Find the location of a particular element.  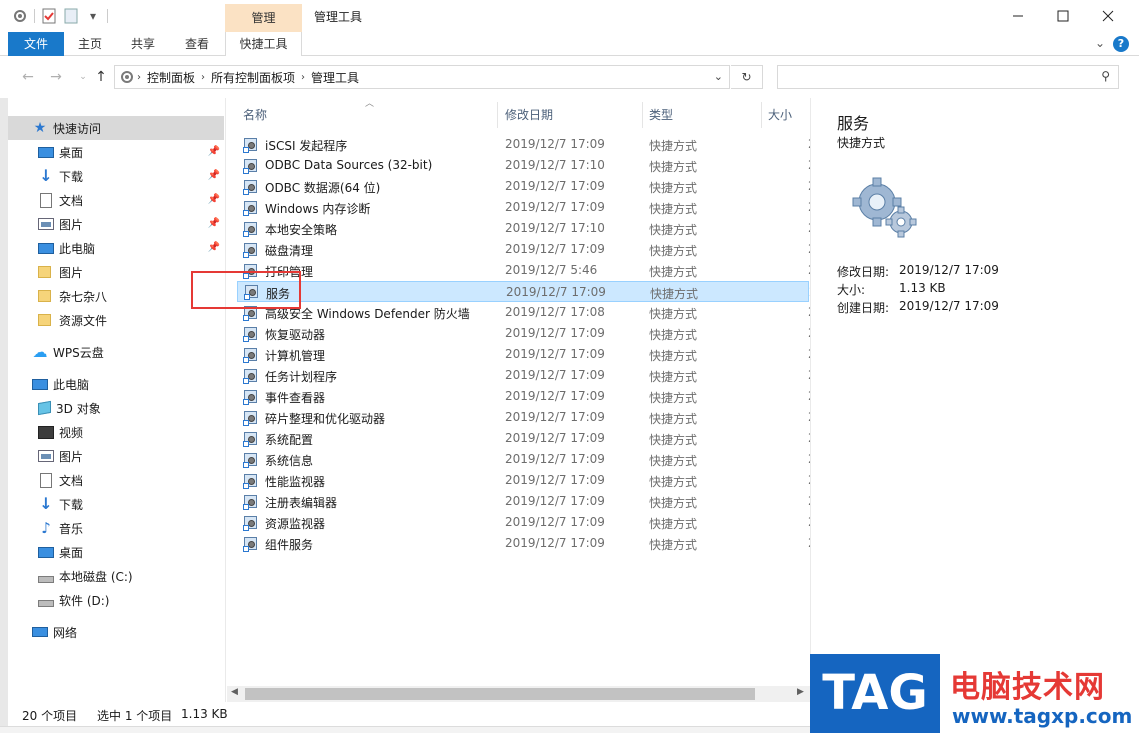

file-row: 任务计划程序2019/12/7 17:09快捷方式2 is located at coordinates (526, 375).